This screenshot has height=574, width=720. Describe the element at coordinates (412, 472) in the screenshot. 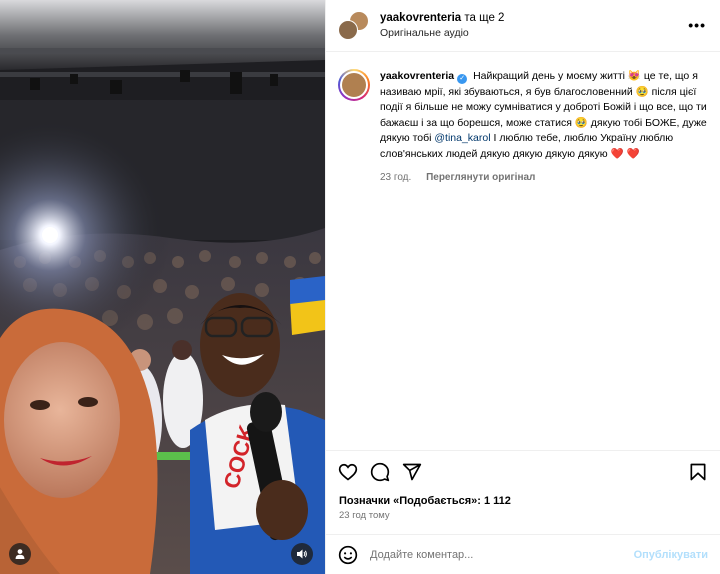

I see `share-icon` at that location.